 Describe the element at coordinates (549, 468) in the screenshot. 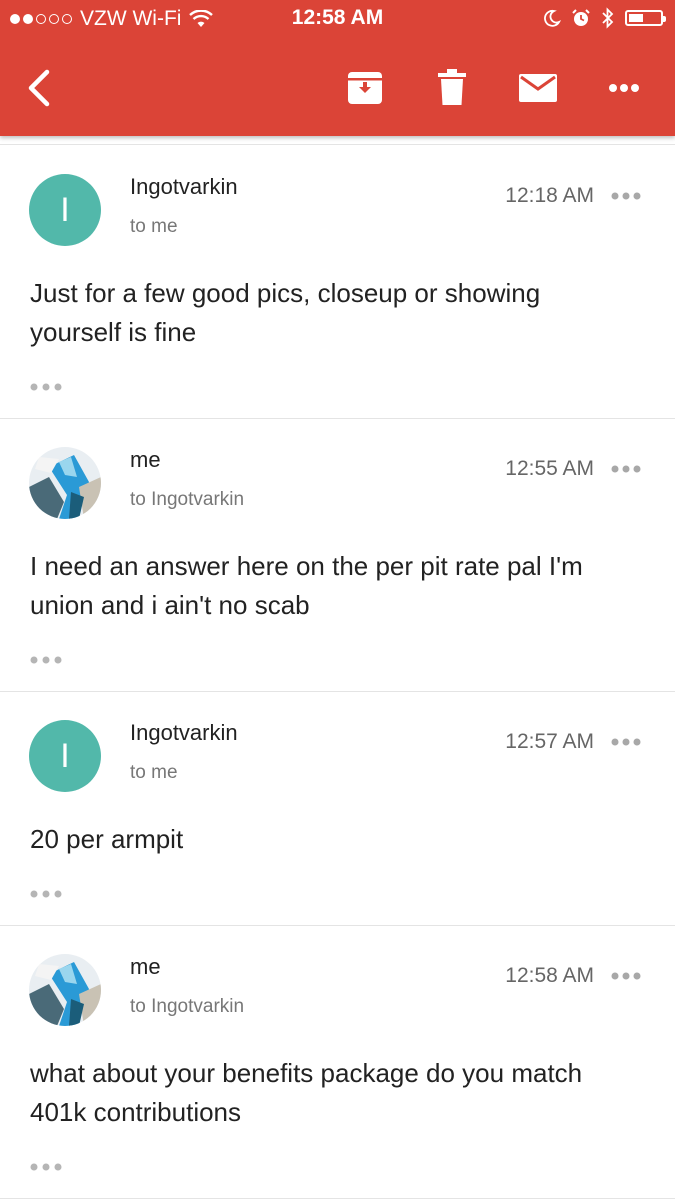

I see `message-time: 12:55 AM` at that location.